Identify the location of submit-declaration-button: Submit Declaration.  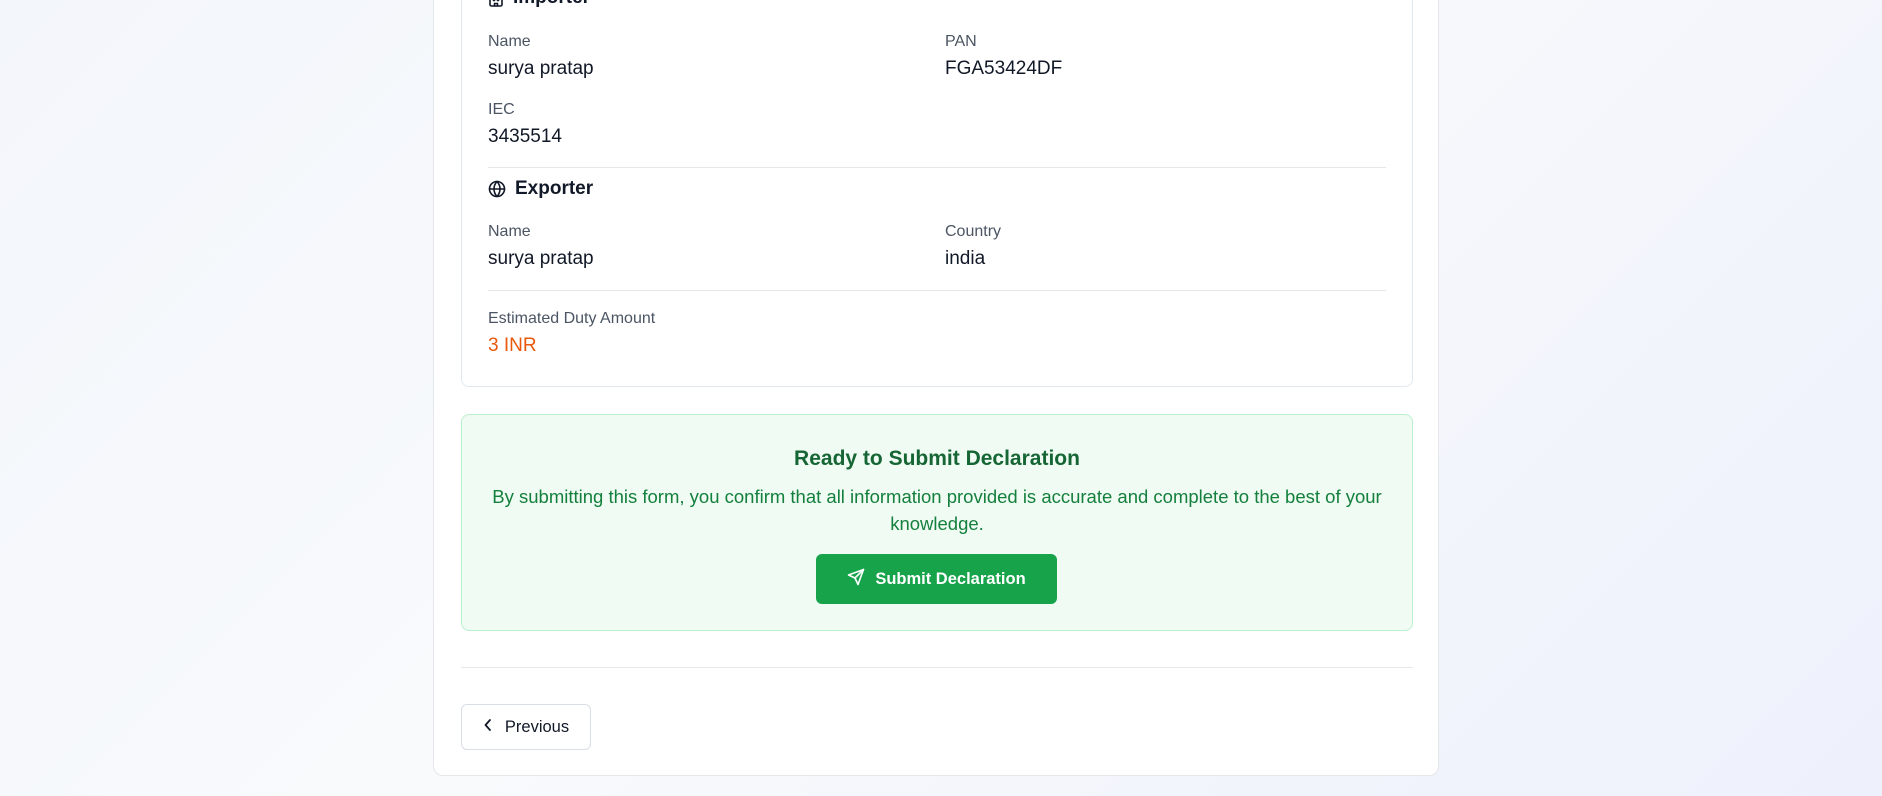
(936, 579).